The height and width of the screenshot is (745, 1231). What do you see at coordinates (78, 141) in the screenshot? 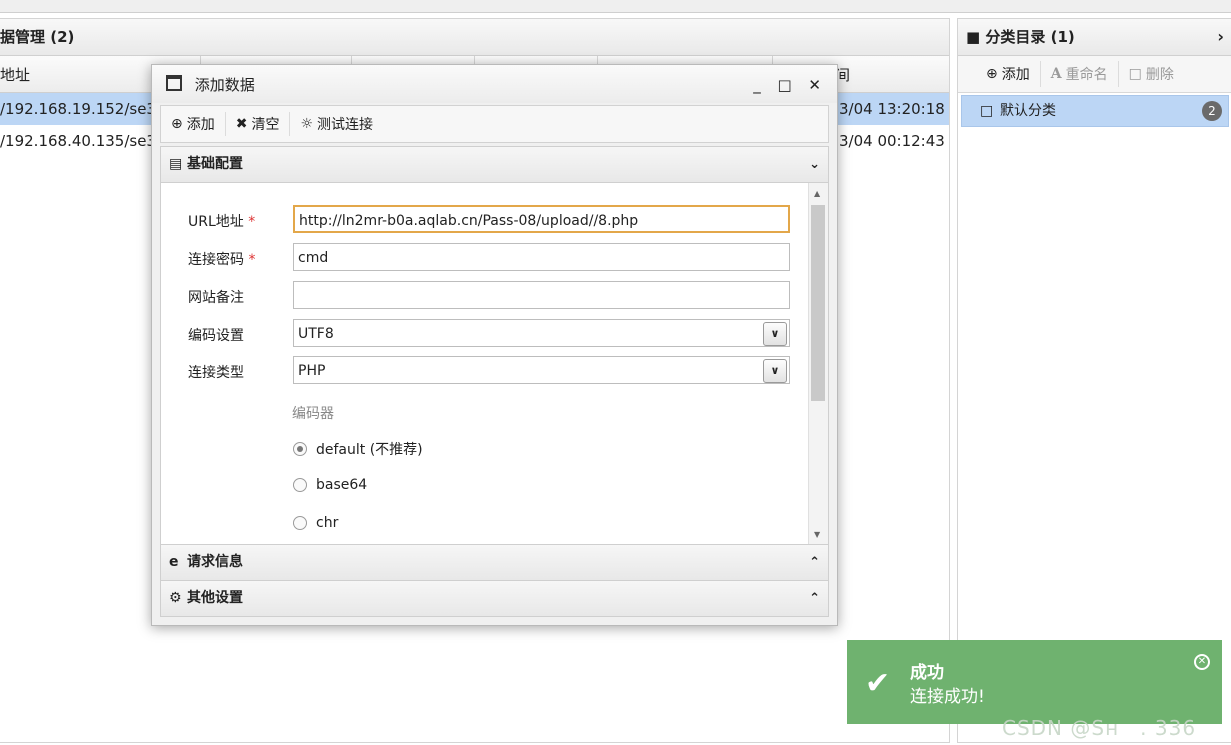
I see `row-address: /192.168.40.135/se3` at bounding box center [78, 141].